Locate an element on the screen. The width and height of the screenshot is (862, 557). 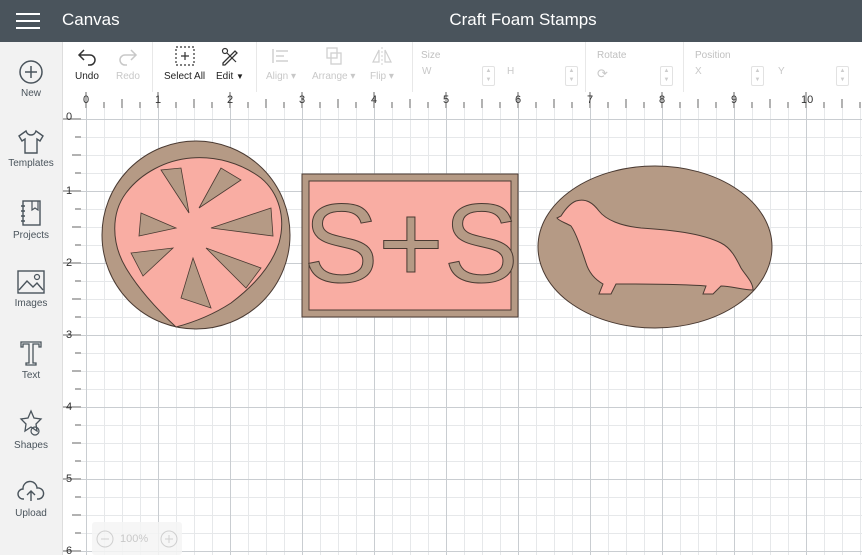
sidebar-item-templates: Templates is located at coordinates (31, 159).